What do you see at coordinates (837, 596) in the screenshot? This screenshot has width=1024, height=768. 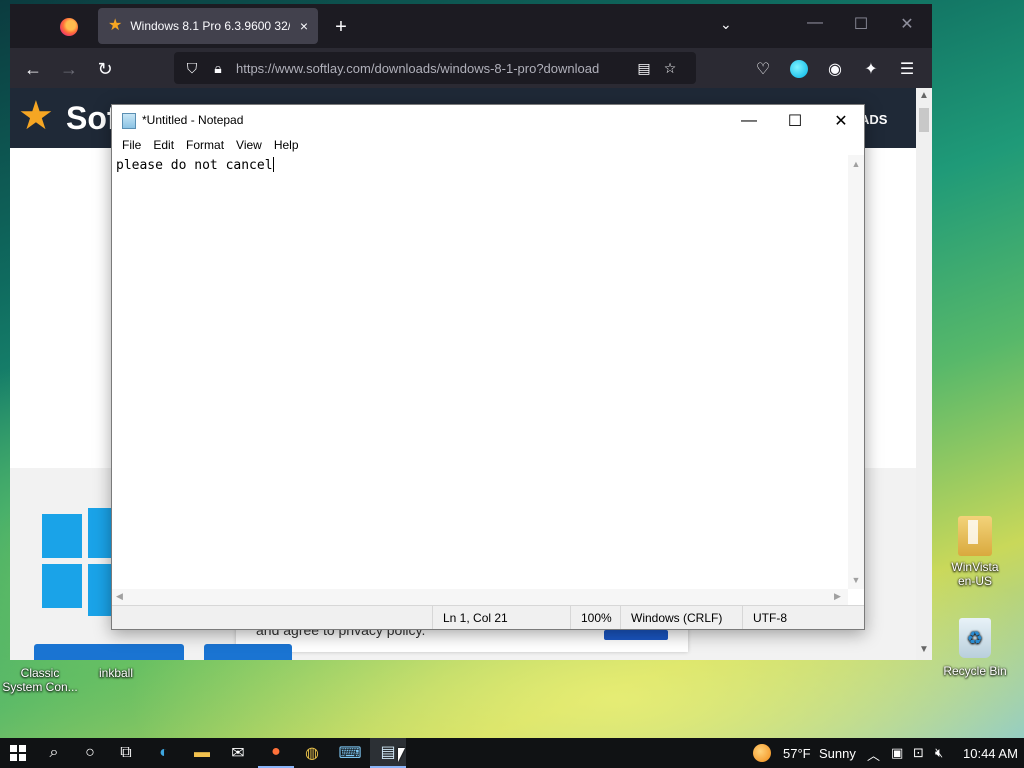 I see `scroll-right-icon: ▶` at bounding box center [837, 596].